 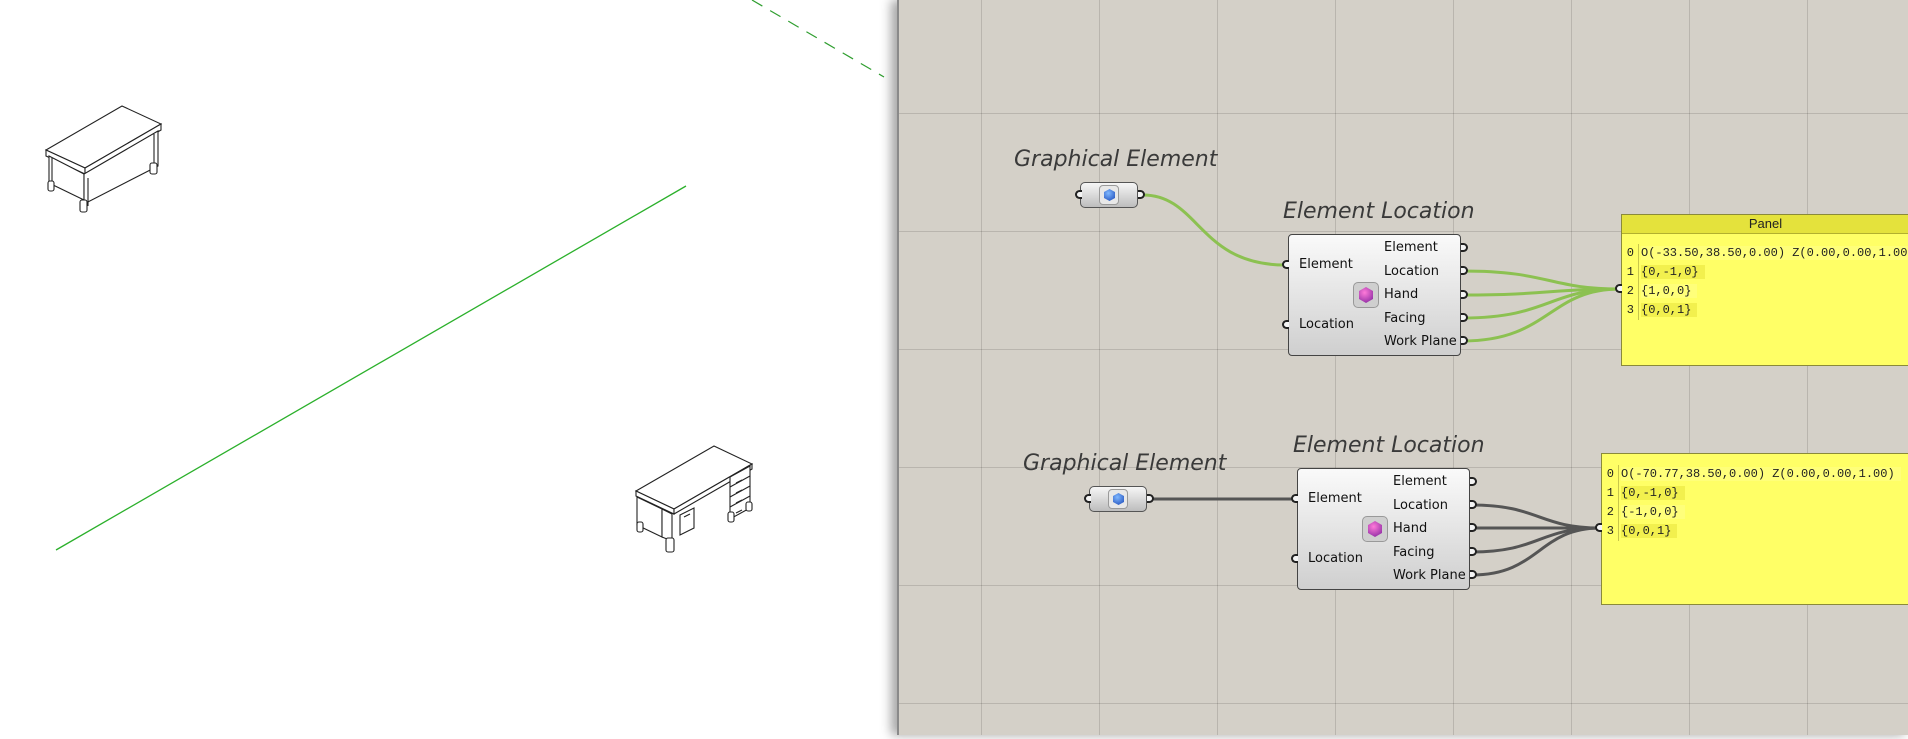 What do you see at coordinates (1761, 474) in the screenshot?
I see `panel-row-value: O(-70.77,38.50,0.00) Z(0.00,0.00,1.00)` at bounding box center [1761, 474].